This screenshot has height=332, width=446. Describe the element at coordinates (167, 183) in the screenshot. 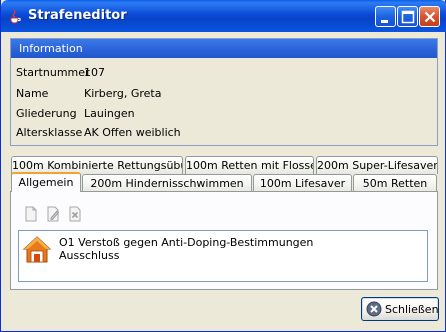

I see `tab-200m-hindernisschwimmen: 200m Hindernisschwimmen` at that location.